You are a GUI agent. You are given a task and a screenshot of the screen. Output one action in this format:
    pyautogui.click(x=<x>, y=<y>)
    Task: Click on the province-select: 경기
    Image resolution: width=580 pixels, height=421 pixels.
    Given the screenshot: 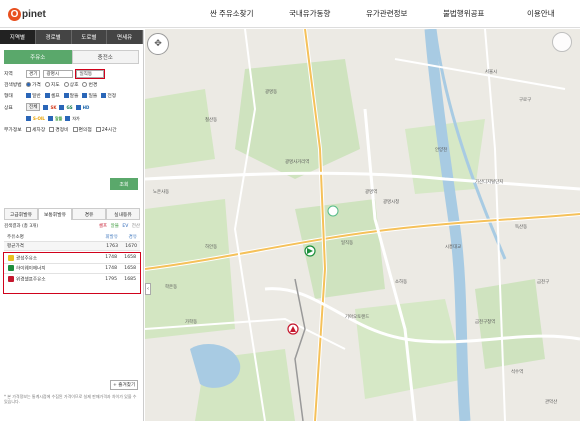 What is the action you would take?
    pyautogui.click(x=33, y=73)
    